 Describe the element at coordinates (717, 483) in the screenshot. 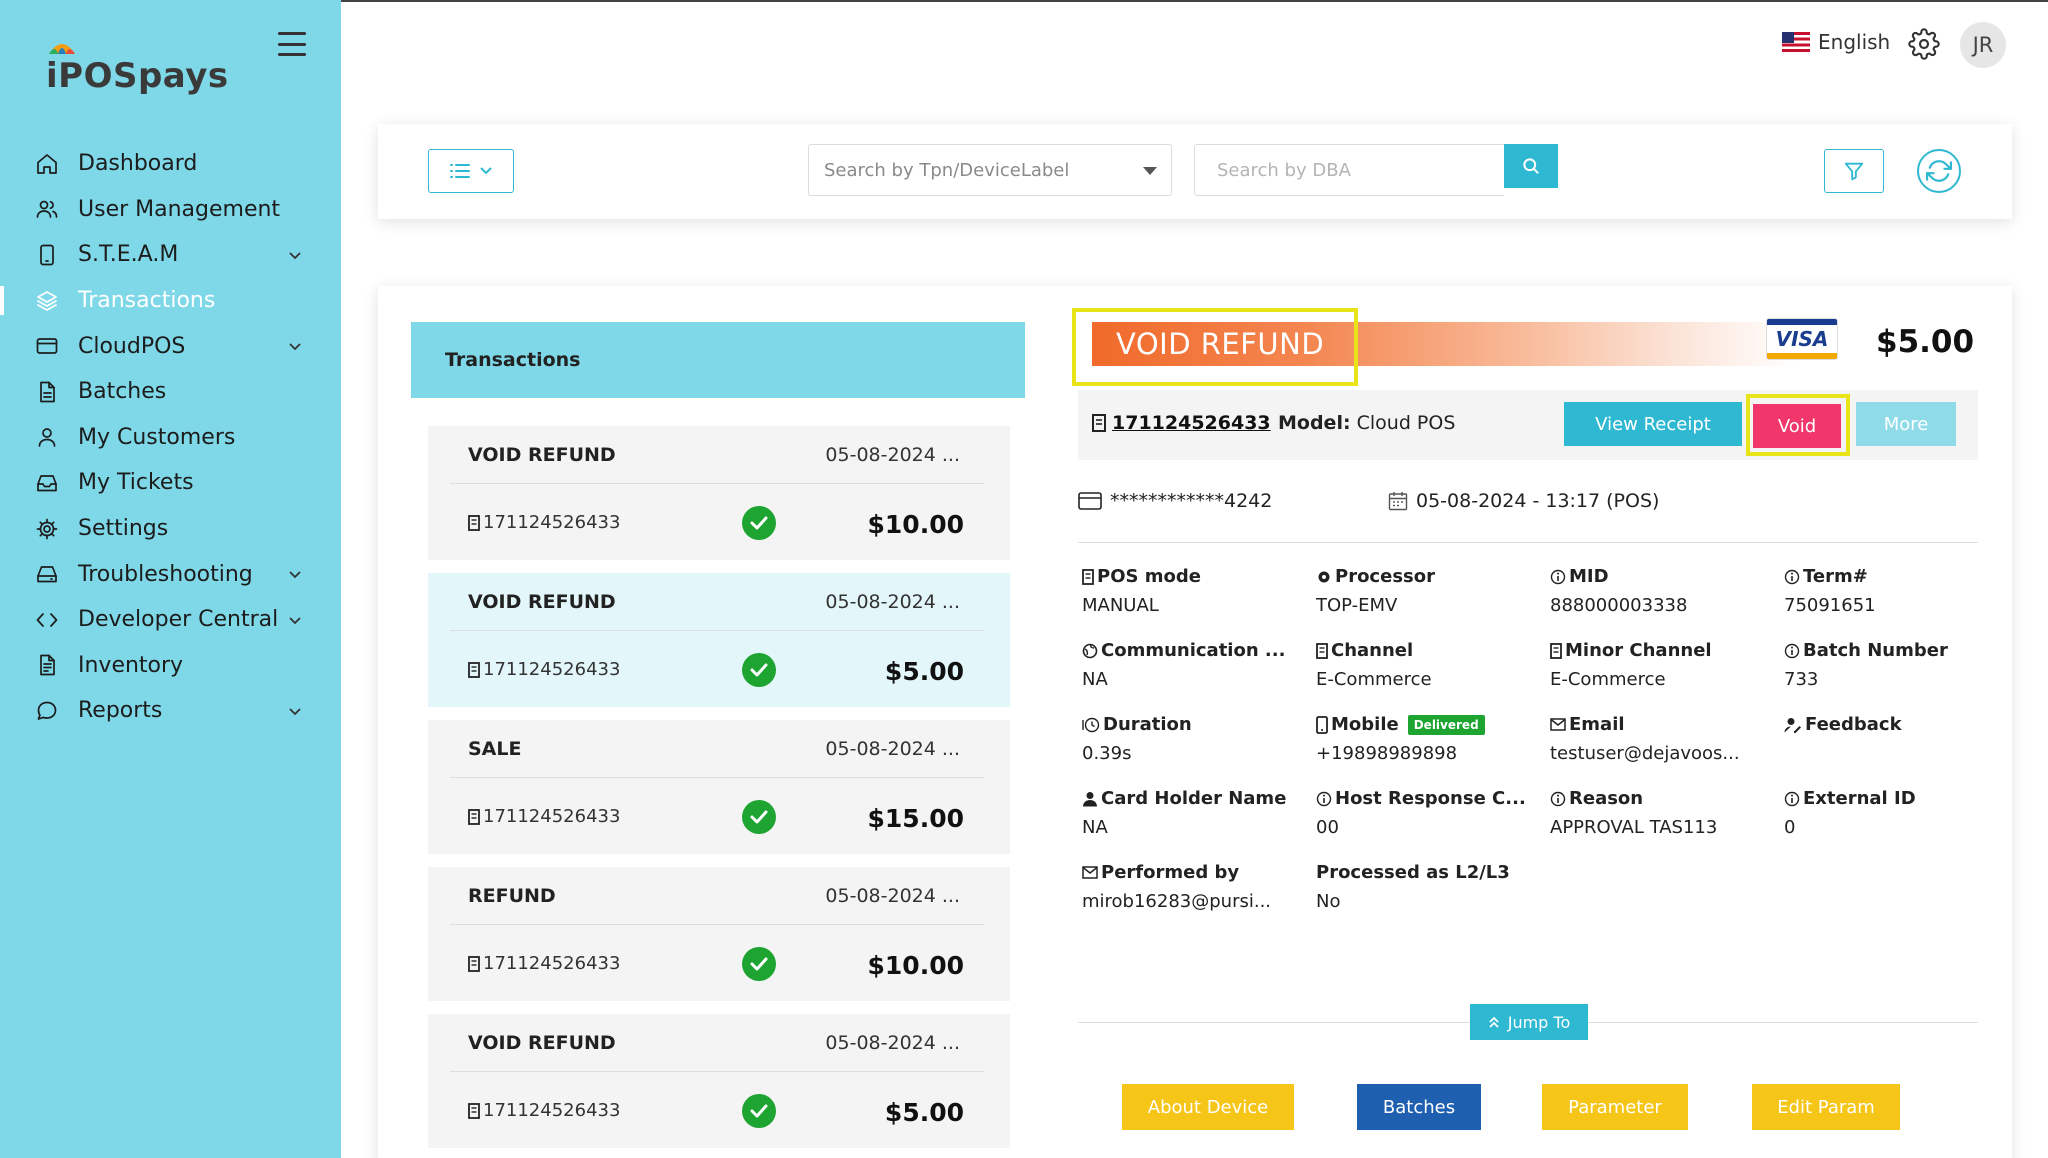

I see `divider` at that location.